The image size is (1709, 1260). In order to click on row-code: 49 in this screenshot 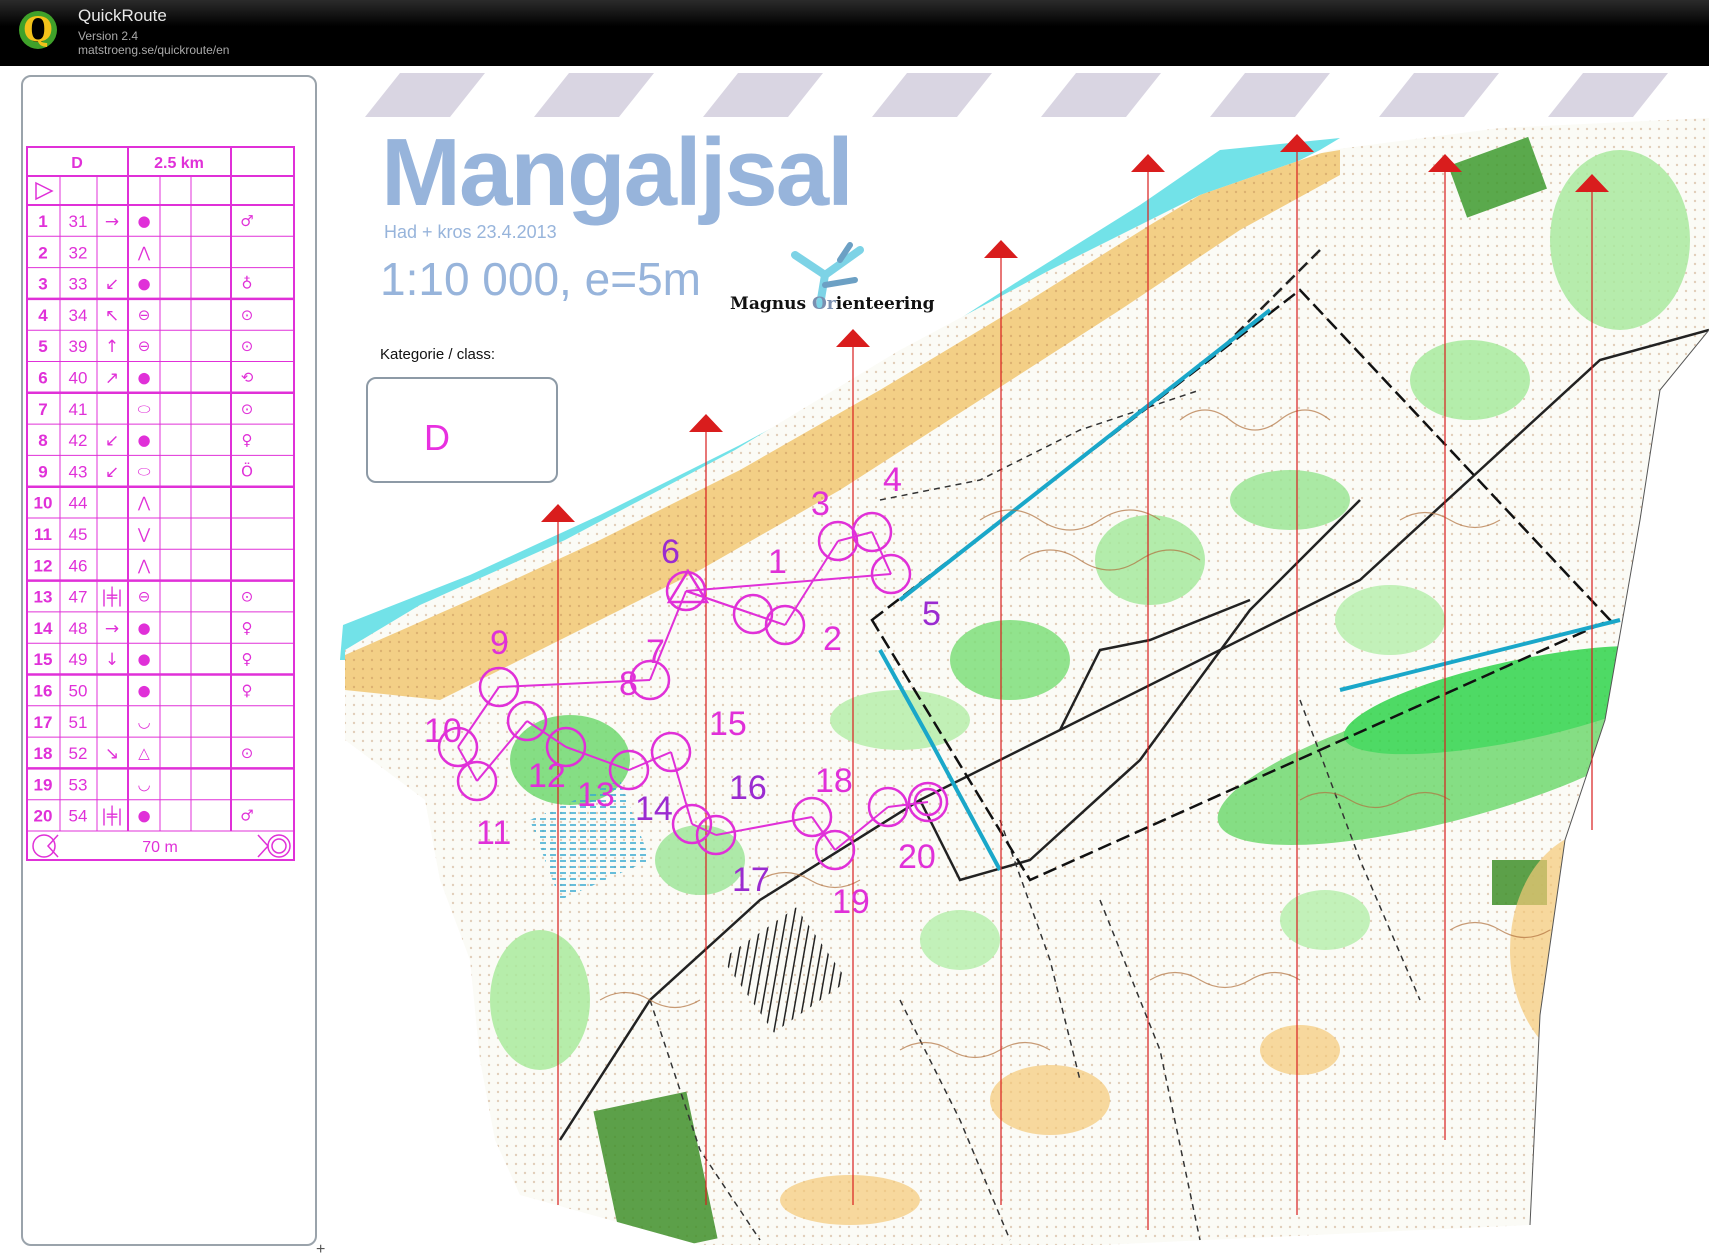, I will do `click(78, 659)`.